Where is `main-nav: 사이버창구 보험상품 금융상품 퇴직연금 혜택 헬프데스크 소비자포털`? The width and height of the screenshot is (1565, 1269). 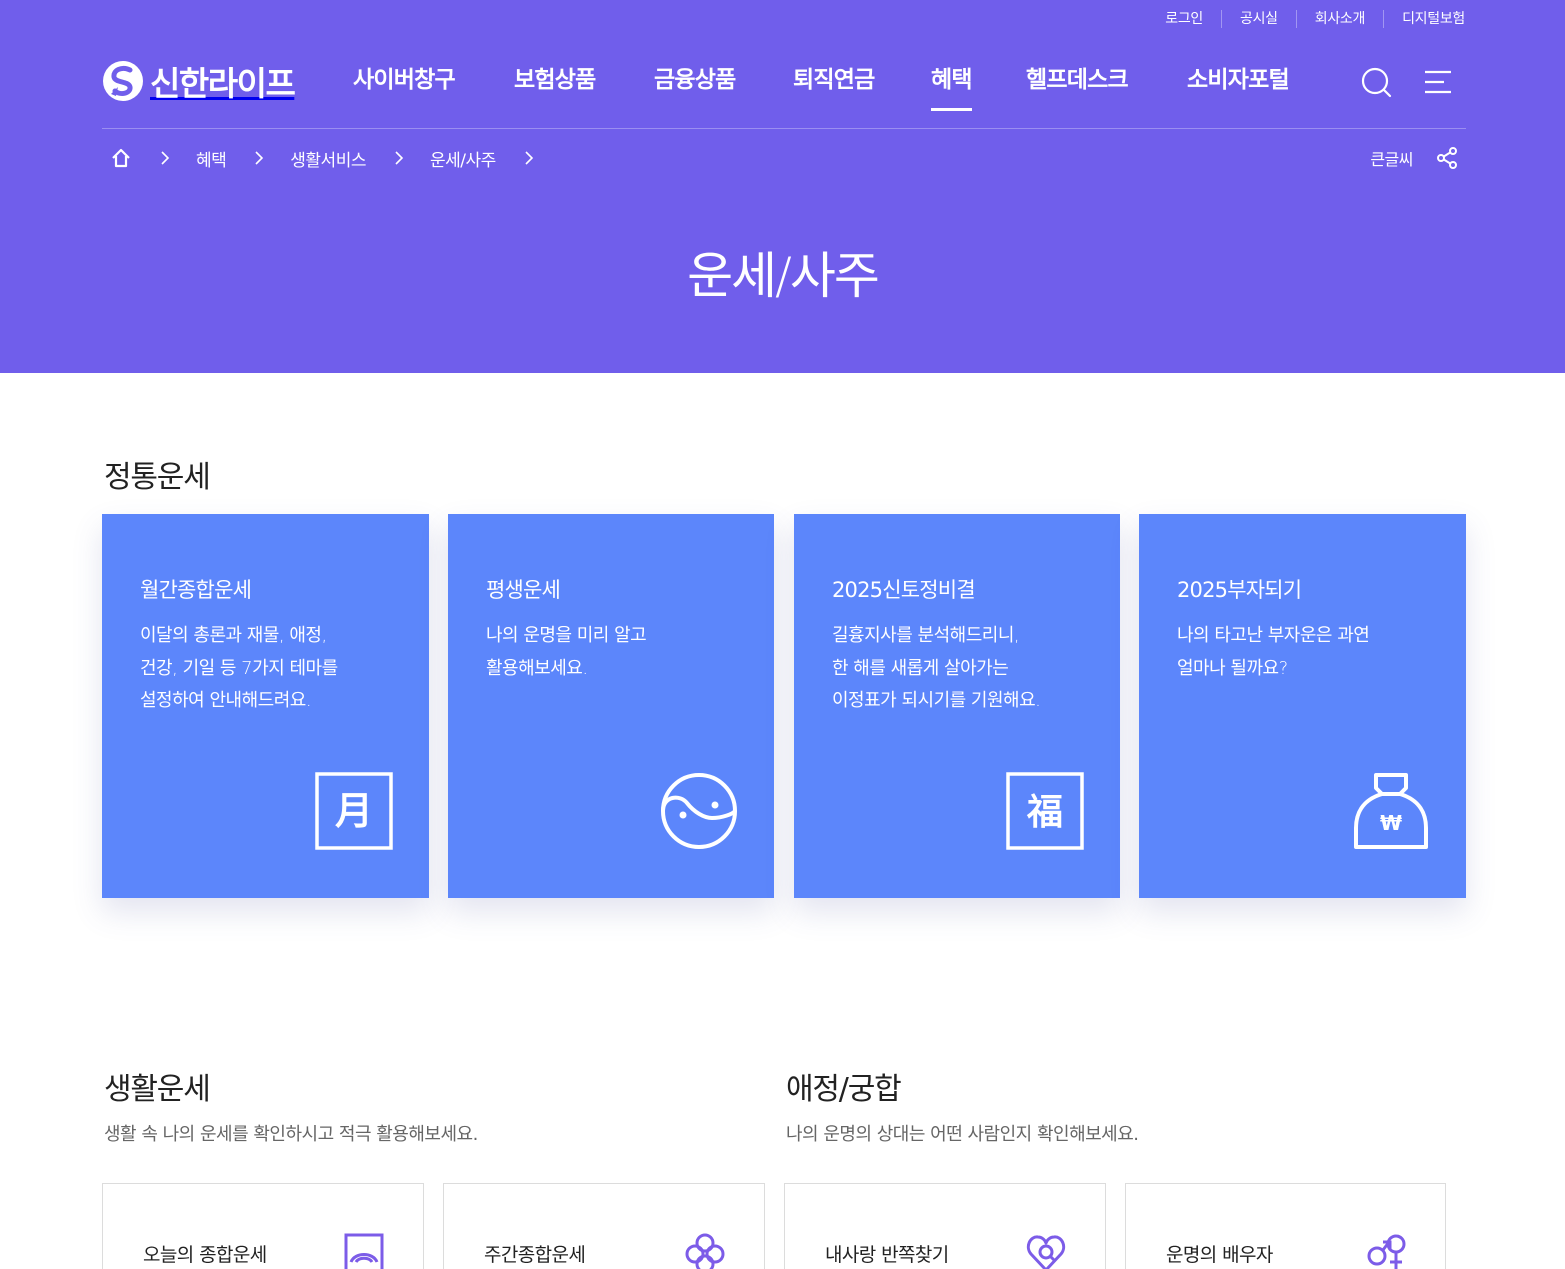 main-nav: 사이버창구 보험상품 금융상품 퇴직연금 혜택 헬프데스크 소비자포털 is located at coordinates (782, 89).